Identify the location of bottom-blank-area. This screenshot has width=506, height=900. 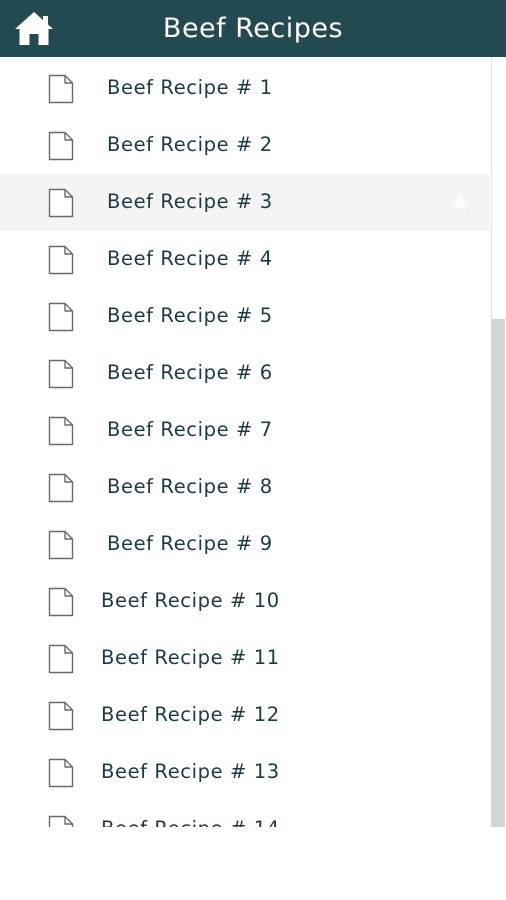
(253, 863).